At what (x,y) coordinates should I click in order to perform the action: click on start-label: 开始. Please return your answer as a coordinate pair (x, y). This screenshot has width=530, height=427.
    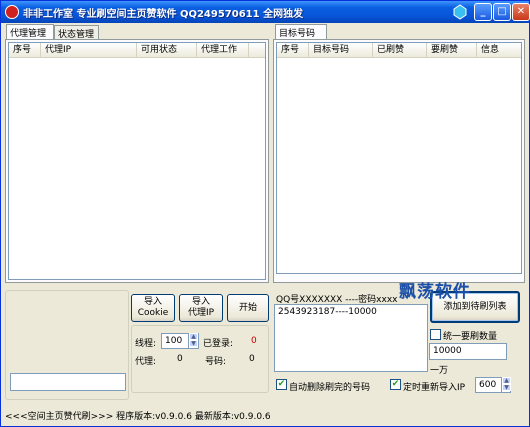
    Looking at the image, I should click on (247, 307).